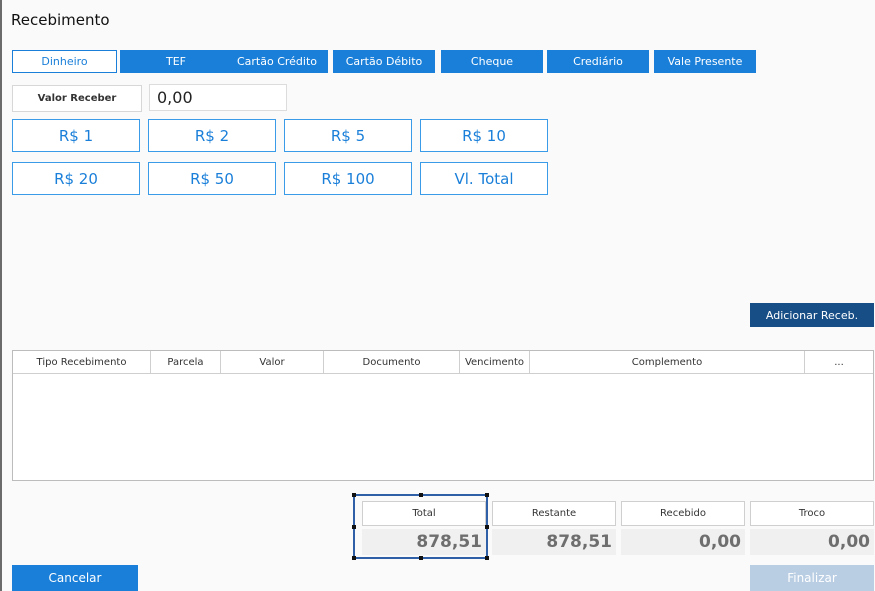 This screenshot has height=591, width=875. I want to click on column-parcela: Parcela, so click(186, 362).